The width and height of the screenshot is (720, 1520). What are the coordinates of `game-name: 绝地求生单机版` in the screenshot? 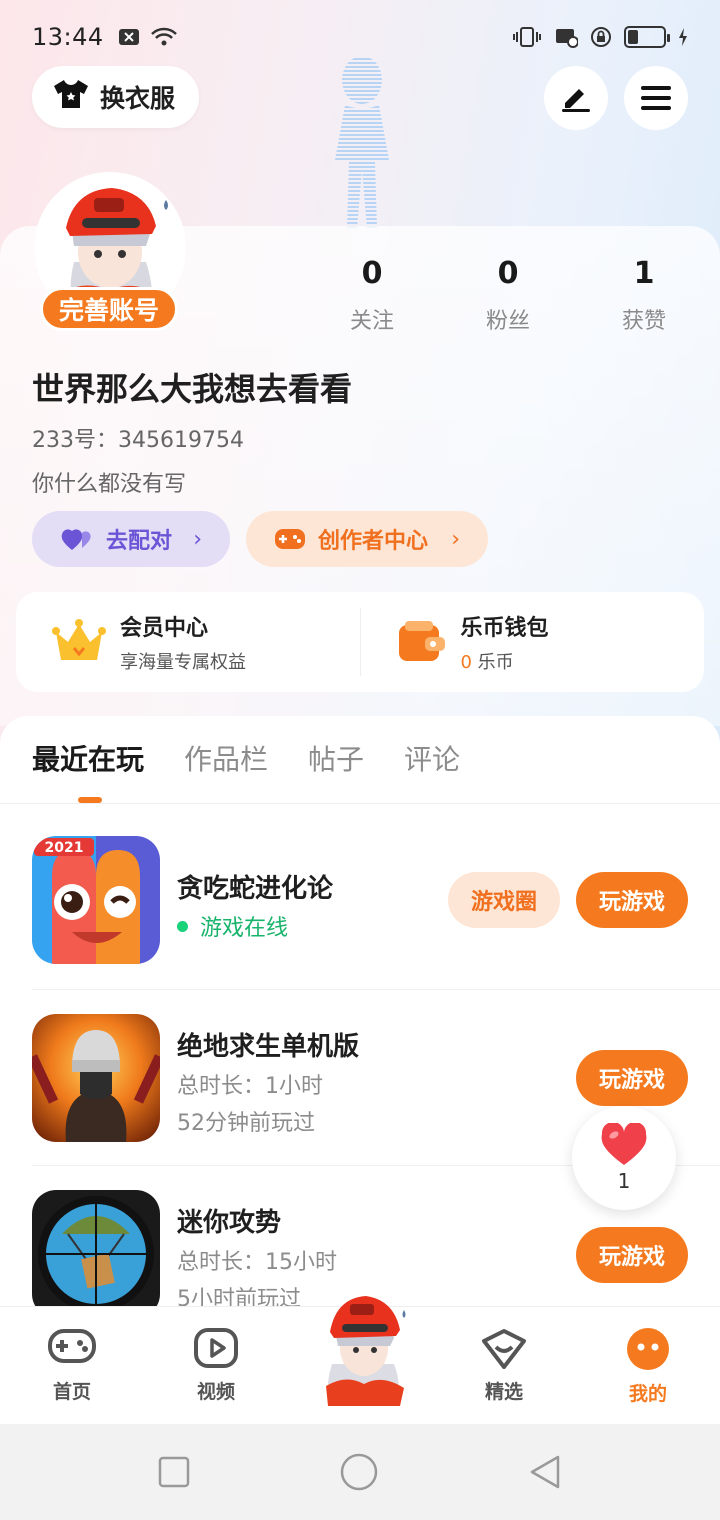 It's located at (268, 1047).